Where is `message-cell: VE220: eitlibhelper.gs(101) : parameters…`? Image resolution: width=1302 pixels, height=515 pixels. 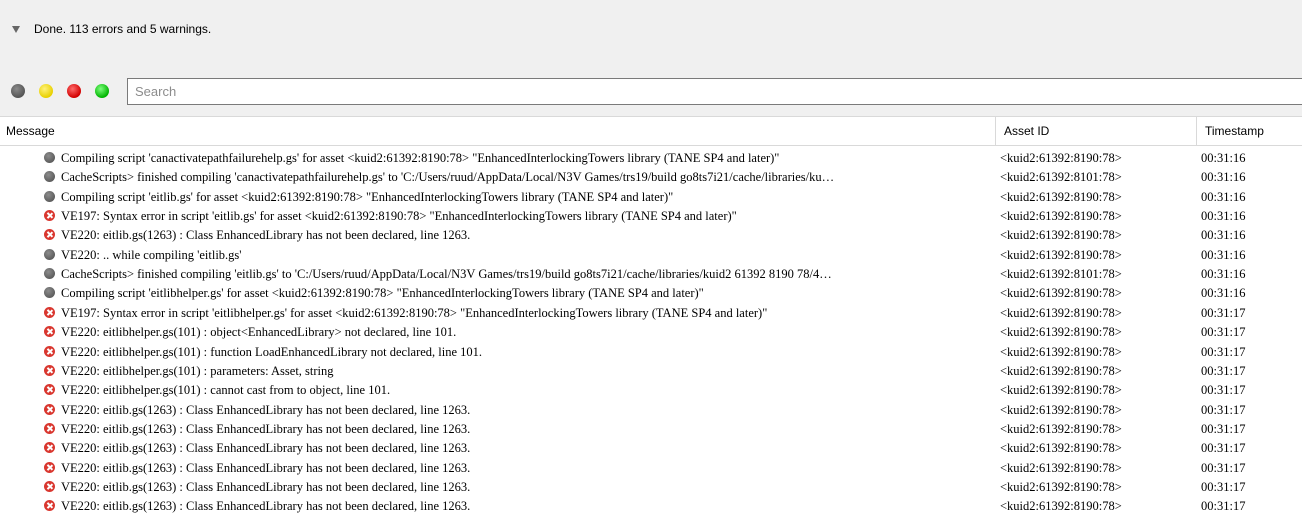
message-cell: VE220: eitlibhelper.gs(101) : parameters… is located at coordinates (197, 370).